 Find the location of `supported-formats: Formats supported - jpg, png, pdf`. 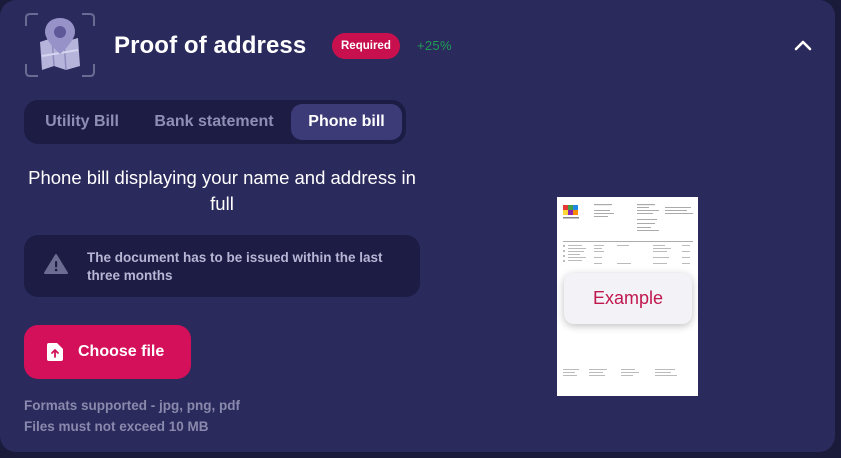

supported-formats: Formats supported - jpg, png, pdf is located at coordinates (132, 405).